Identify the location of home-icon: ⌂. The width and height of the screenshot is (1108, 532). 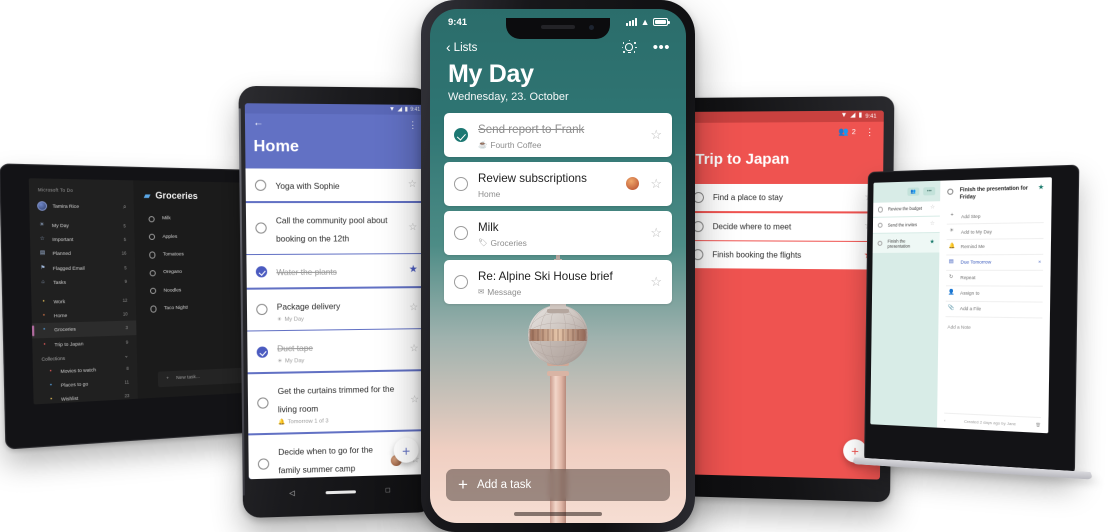
(43, 282).